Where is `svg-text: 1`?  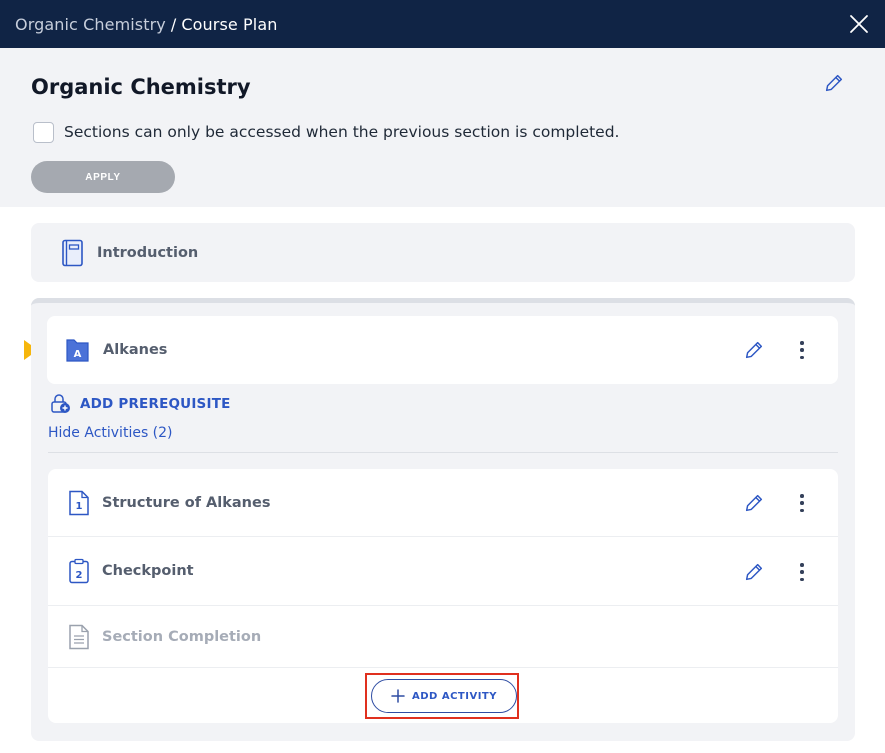
svg-text: 1 is located at coordinates (79, 506).